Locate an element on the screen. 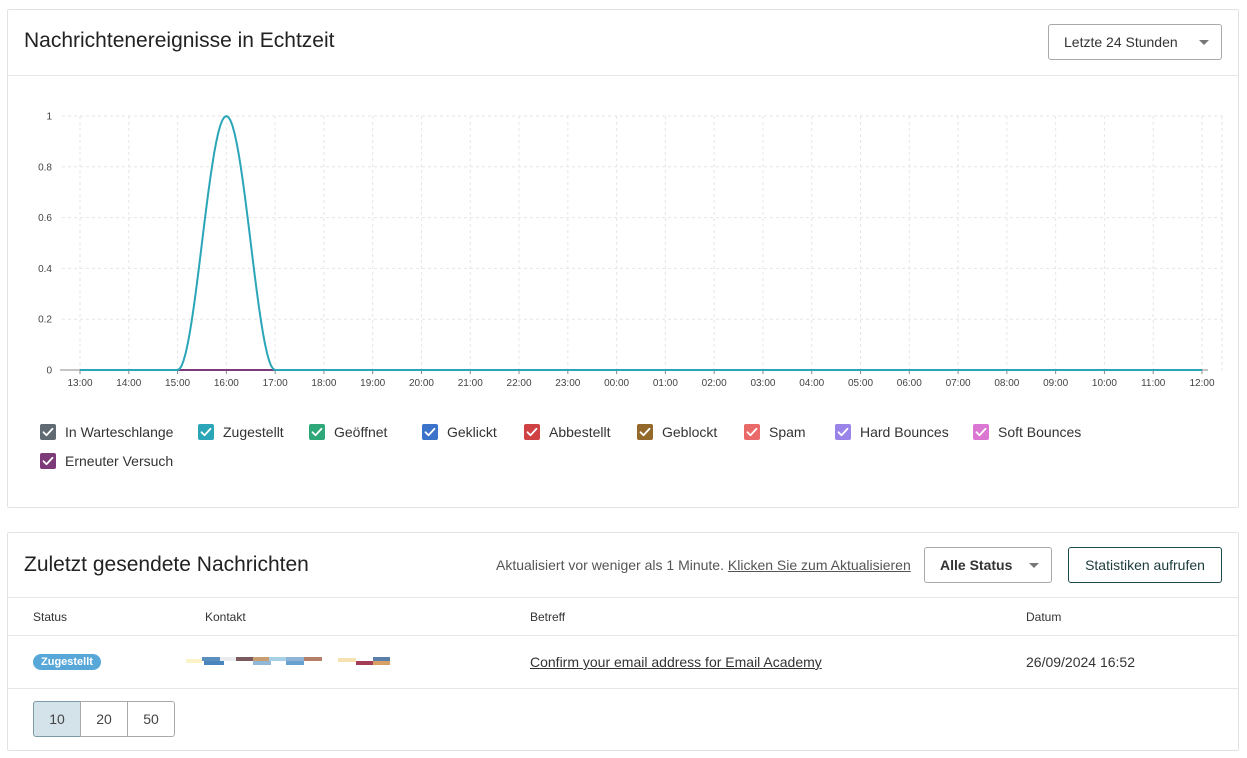 The width and height of the screenshot is (1247, 758). legend-item: Geöffnet is located at coordinates (348, 432).